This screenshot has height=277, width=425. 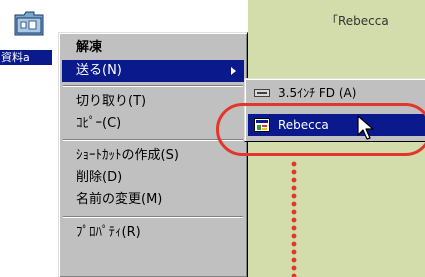 What do you see at coordinates (153, 233) in the screenshot?
I see `menu-item-properties: ﾌﾟﾛﾊﾟﾃｨ(R)` at bounding box center [153, 233].